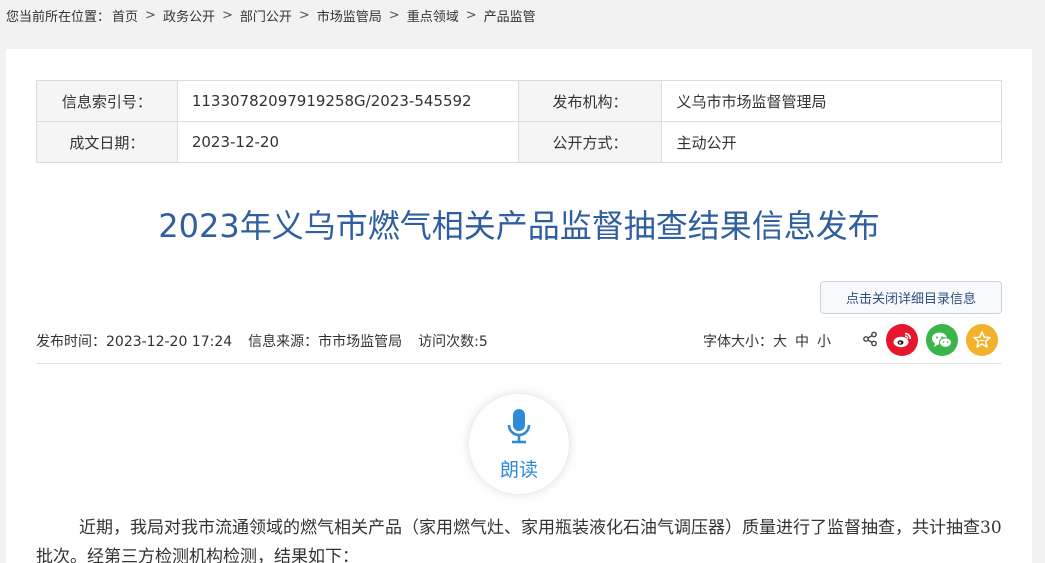 The width and height of the screenshot is (1045, 563). What do you see at coordinates (519, 226) in the screenshot?
I see `article-title: 2023年义乌市燃气相关产品监督抽查结果信息发布` at bounding box center [519, 226].